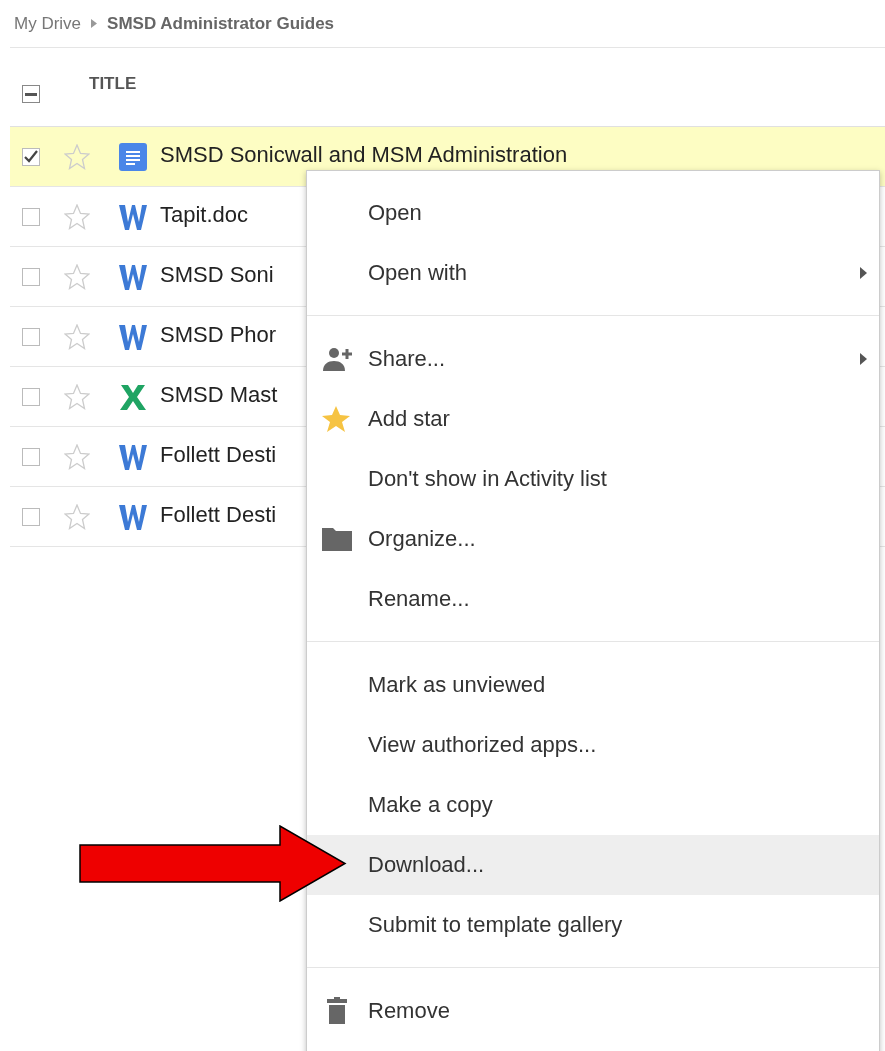 Image resolution: width=885 pixels, height=1051 pixels. I want to click on add-person-icon, so click(337, 359).